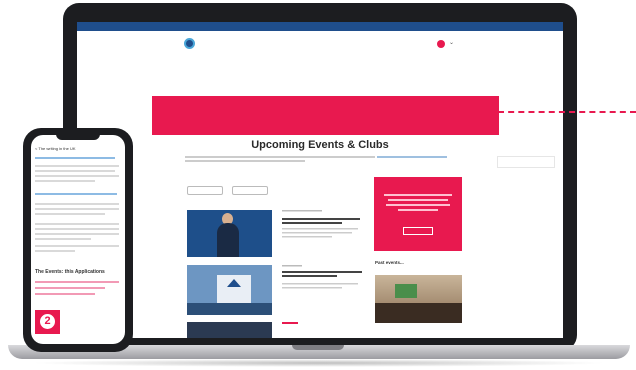 This screenshot has height=370, width=636. I want to click on sidebar-search-box, so click(526, 162).